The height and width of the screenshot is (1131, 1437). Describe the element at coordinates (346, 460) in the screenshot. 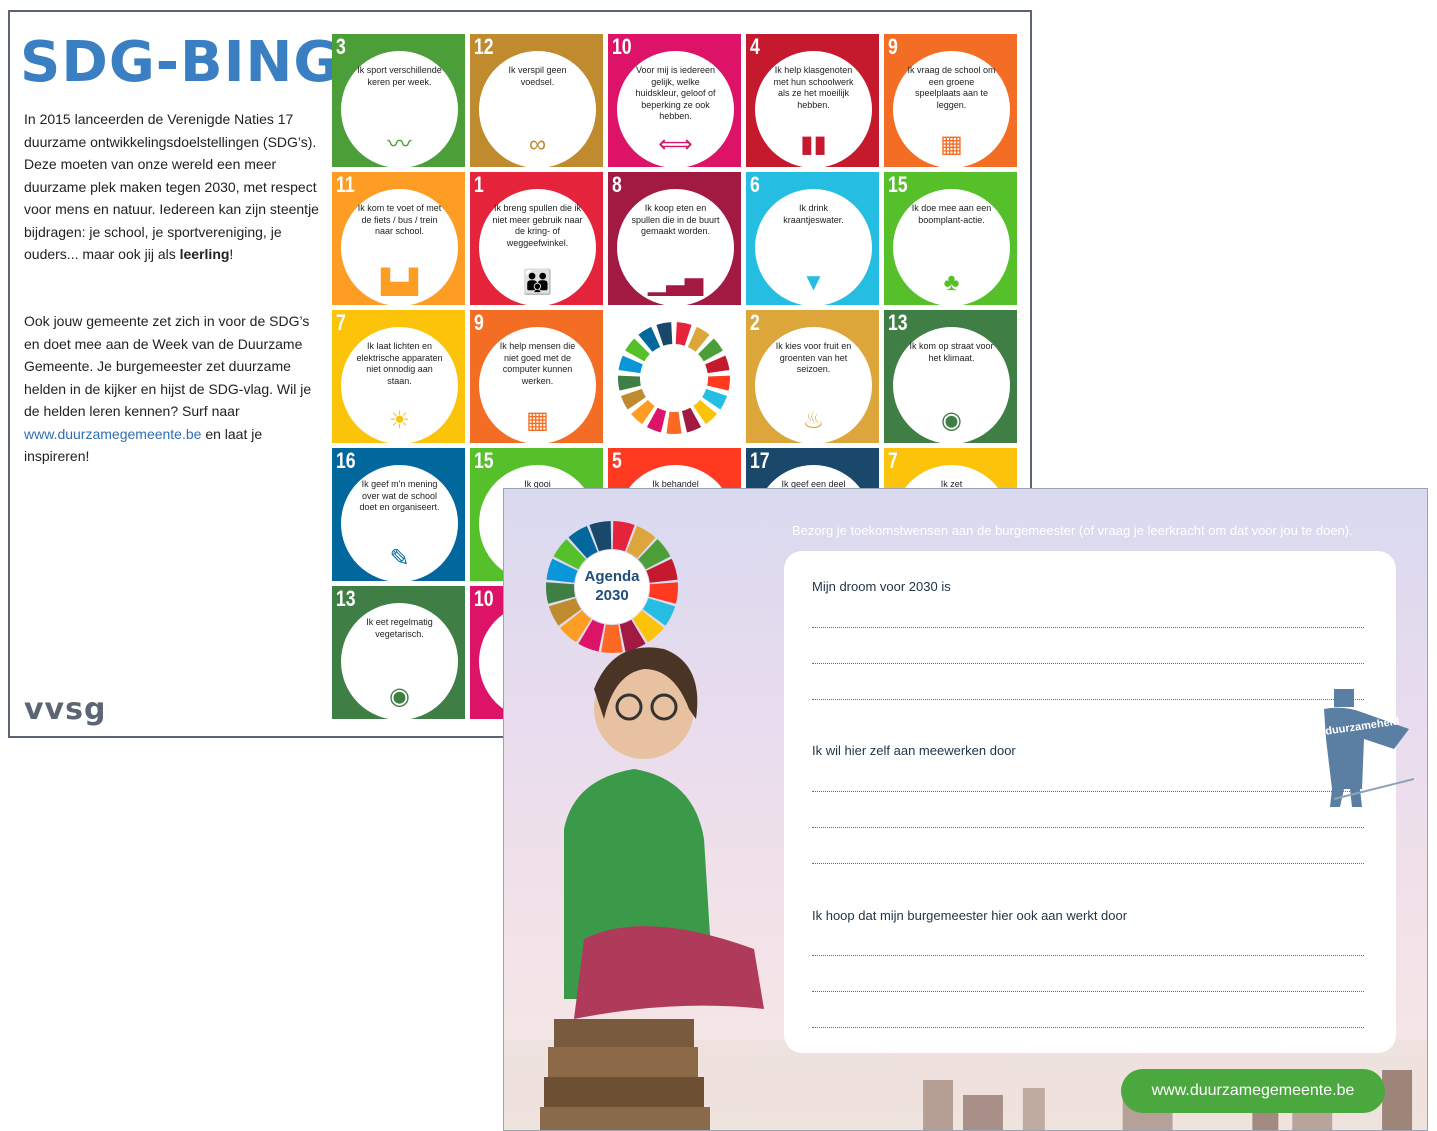

I see `tile-number: 16` at that location.